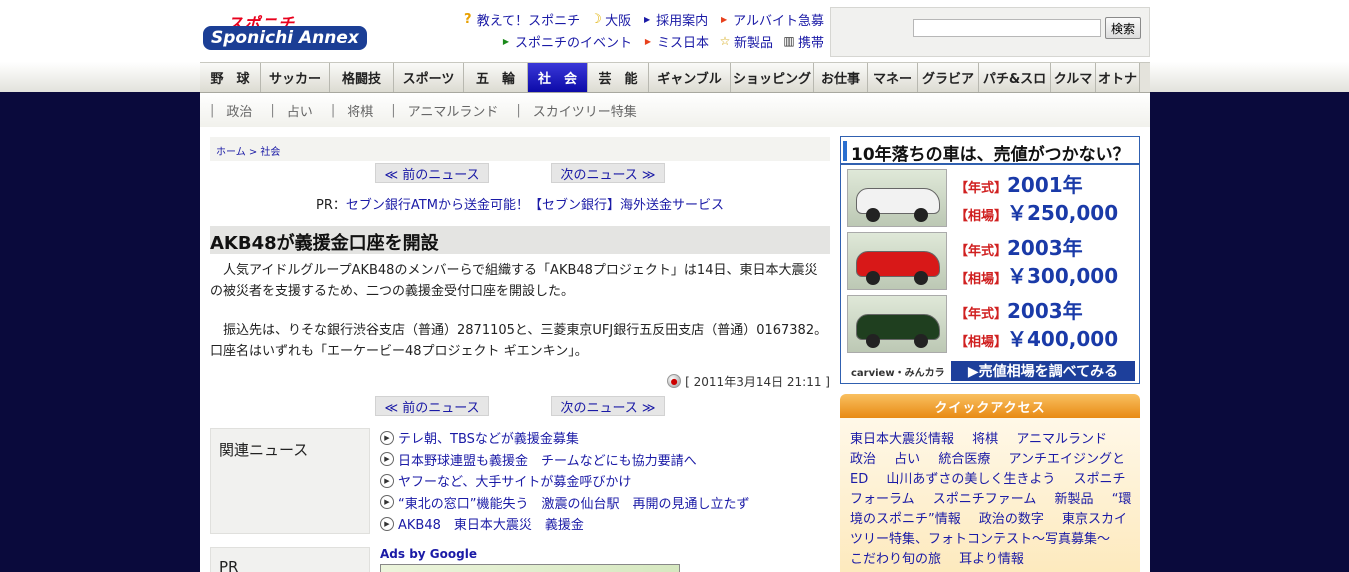 The height and width of the screenshot is (572, 1349). I want to click on prev-next-top: ≪ 前のニュース 次のニュース ≫, so click(520, 173).